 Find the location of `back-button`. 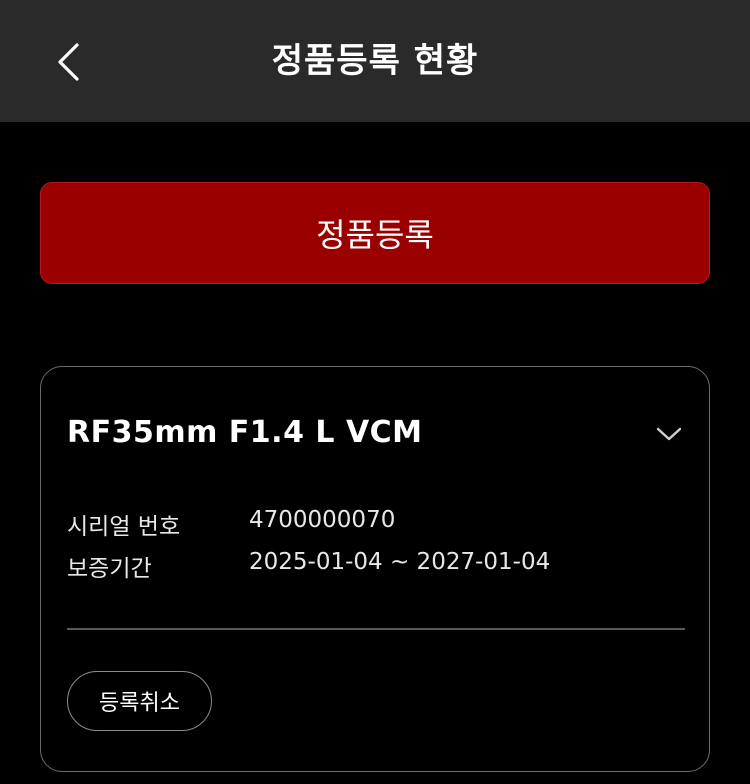

back-button is located at coordinates (68, 62).